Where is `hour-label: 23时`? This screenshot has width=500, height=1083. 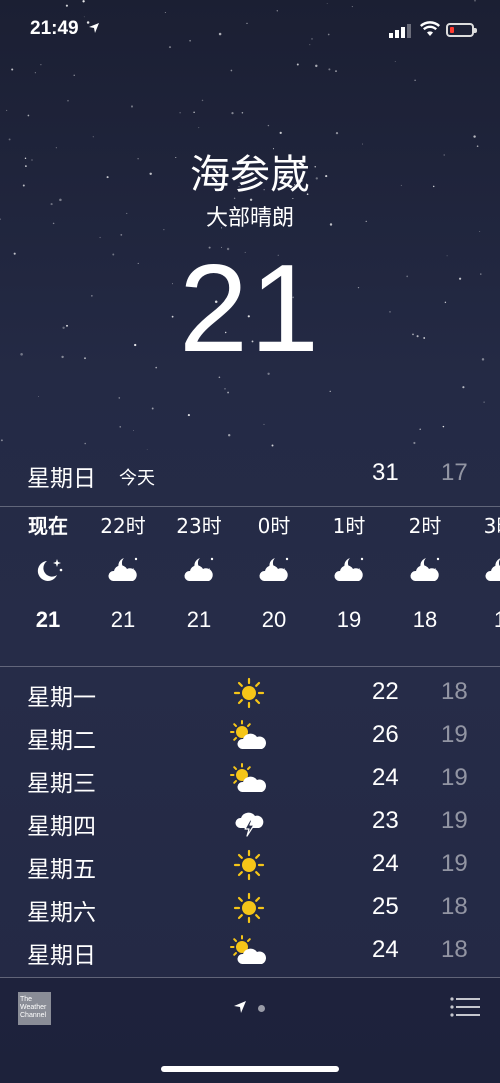 hour-label: 23时 is located at coordinates (199, 526).